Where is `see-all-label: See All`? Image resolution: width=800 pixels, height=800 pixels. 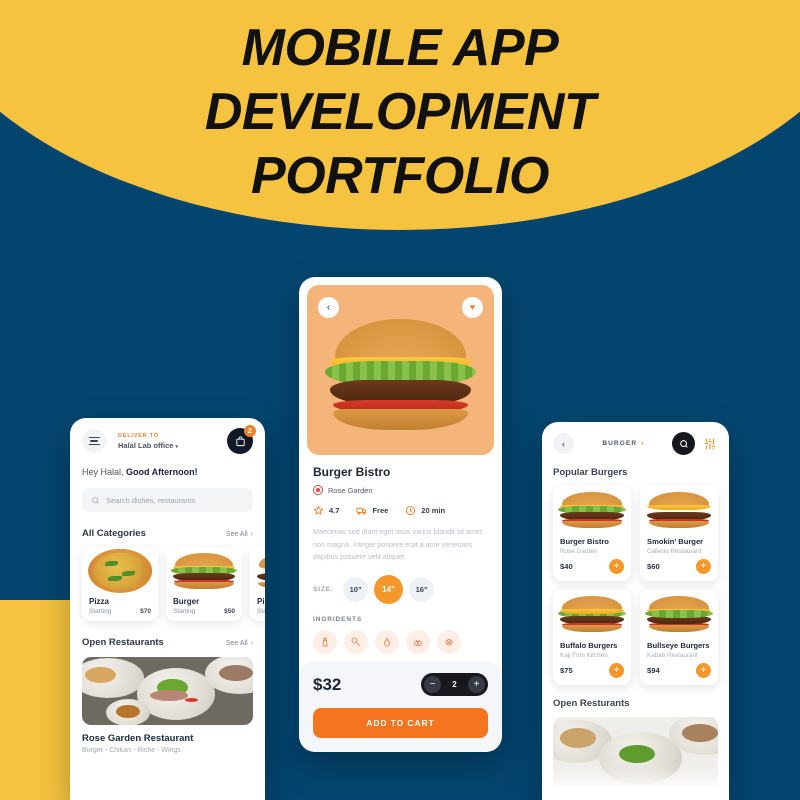
see-all-label: See All is located at coordinates (236, 534).